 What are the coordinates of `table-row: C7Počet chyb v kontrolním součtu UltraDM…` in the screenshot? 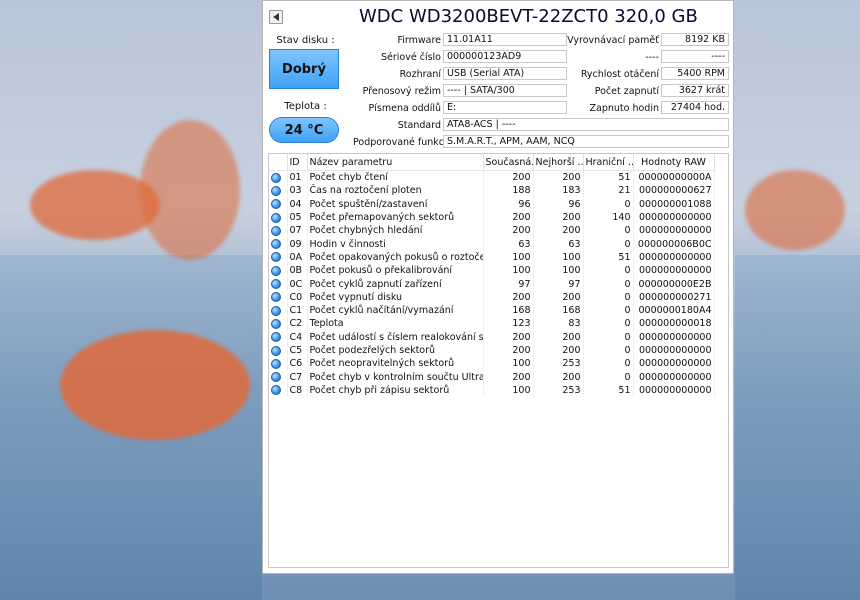 It's located at (492, 377).